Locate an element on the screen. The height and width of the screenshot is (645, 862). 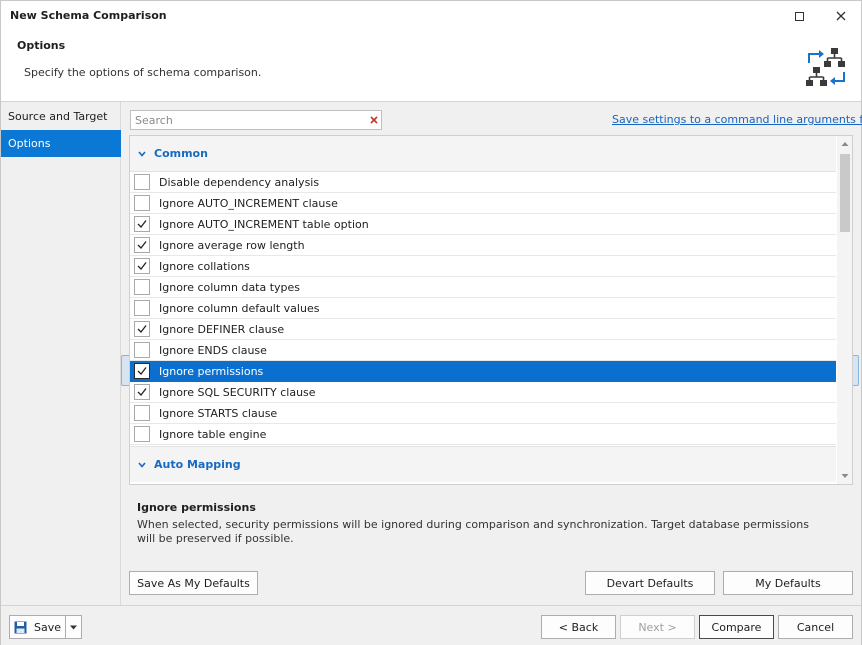
option-label: Ignore AUTO_INCREMENT clause is located at coordinates (248, 203).